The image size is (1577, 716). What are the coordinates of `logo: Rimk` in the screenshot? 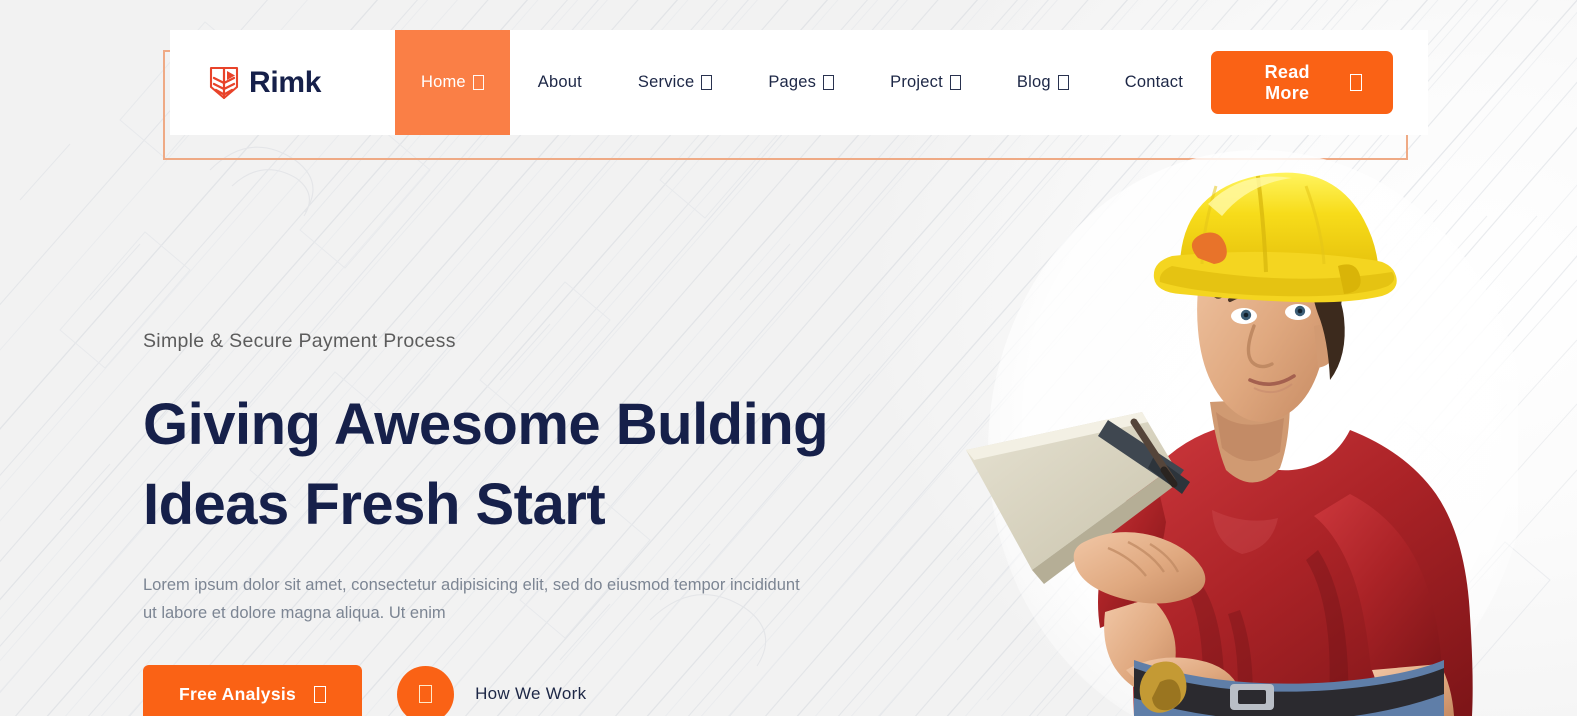 It's located at (298, 83).